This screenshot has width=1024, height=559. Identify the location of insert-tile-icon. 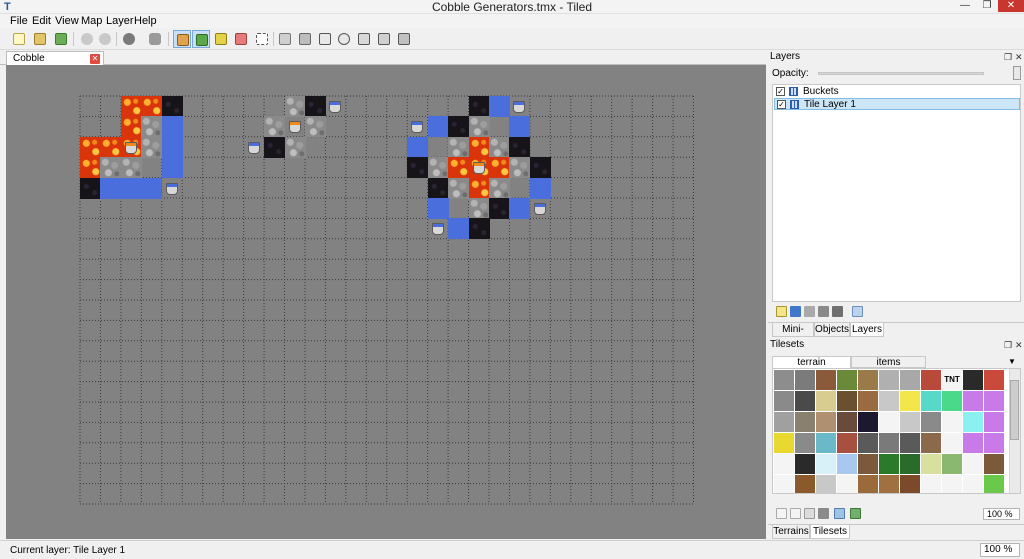
(404, 39).